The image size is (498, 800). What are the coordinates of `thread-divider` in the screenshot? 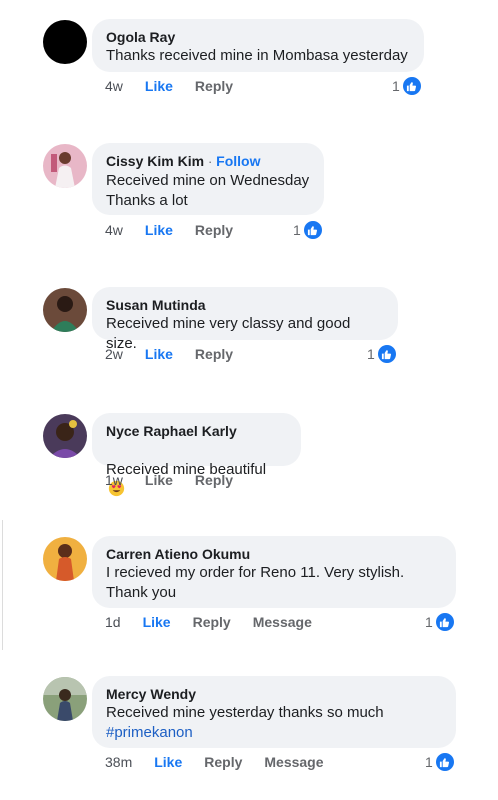 It's located at (2, 585).